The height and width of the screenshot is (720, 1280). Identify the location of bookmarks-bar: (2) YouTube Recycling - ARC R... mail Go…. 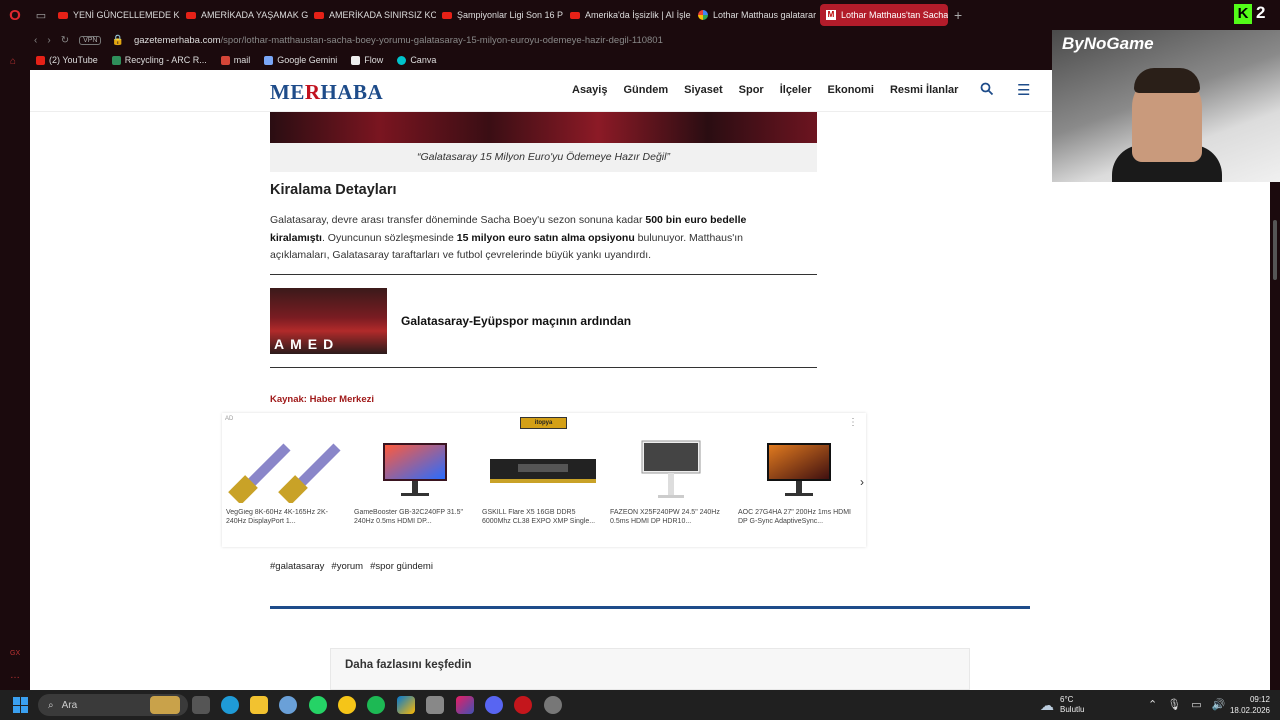
(526, 60).